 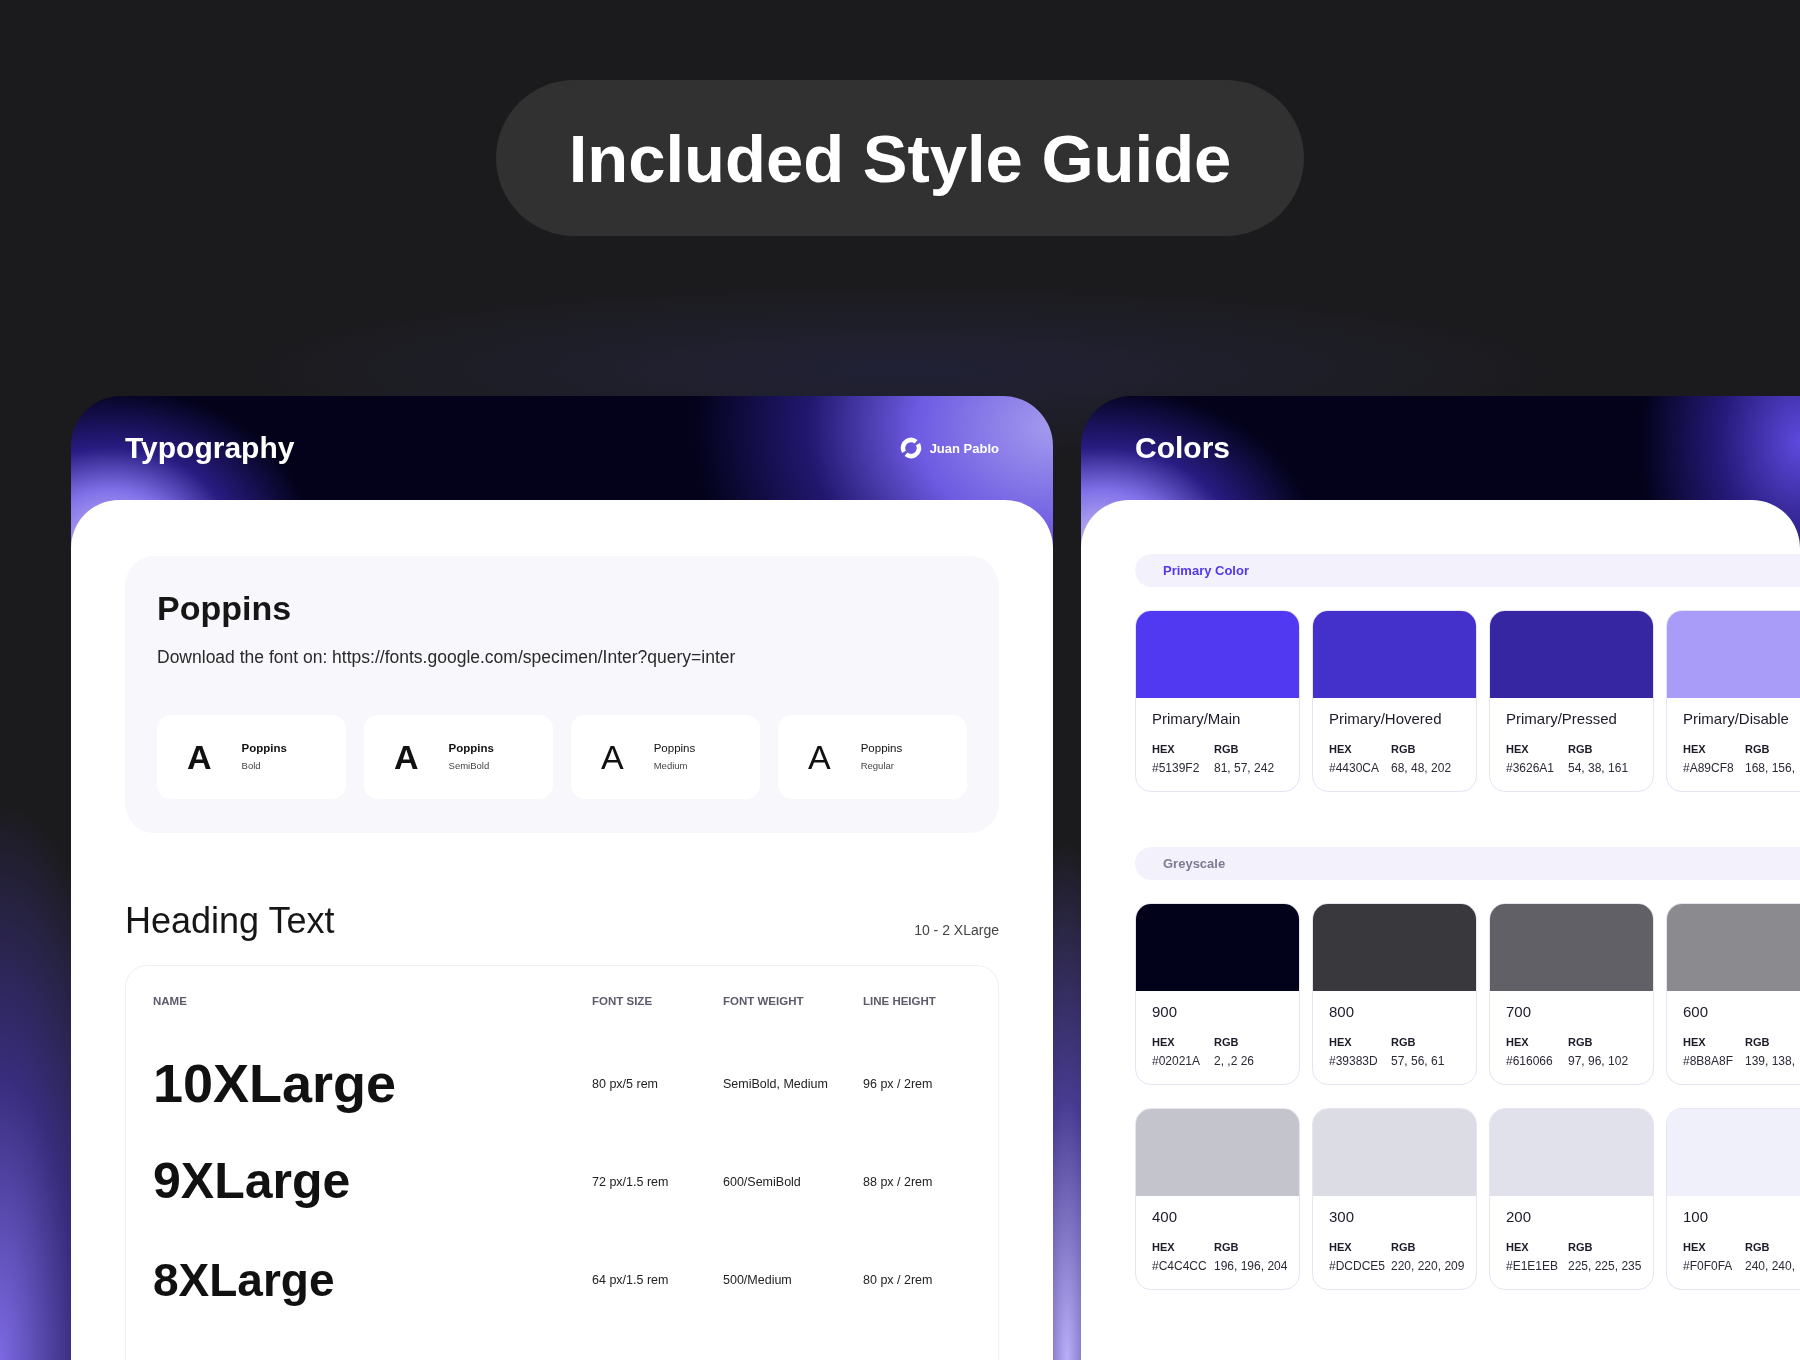 What do you see at coordinates (1206, 570) in the screenshot?
I see `section-title: Primary Color` at bounding box center [1206, 570].